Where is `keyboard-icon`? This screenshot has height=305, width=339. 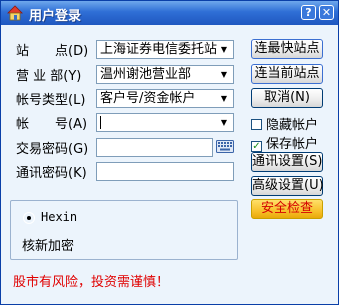 keyboard-icon is located at coordinates (225, 146).